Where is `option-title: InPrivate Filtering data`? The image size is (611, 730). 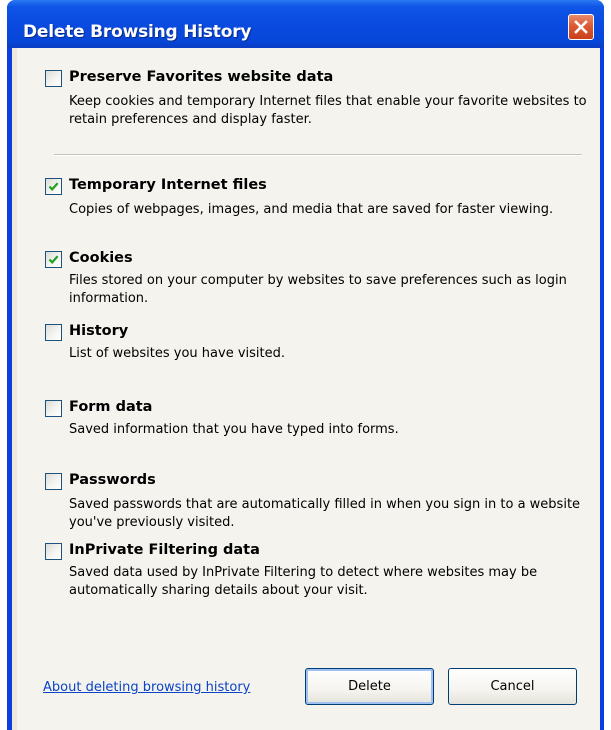 option-title: InPrivate Filtering data is located at coordinates (164, 550).